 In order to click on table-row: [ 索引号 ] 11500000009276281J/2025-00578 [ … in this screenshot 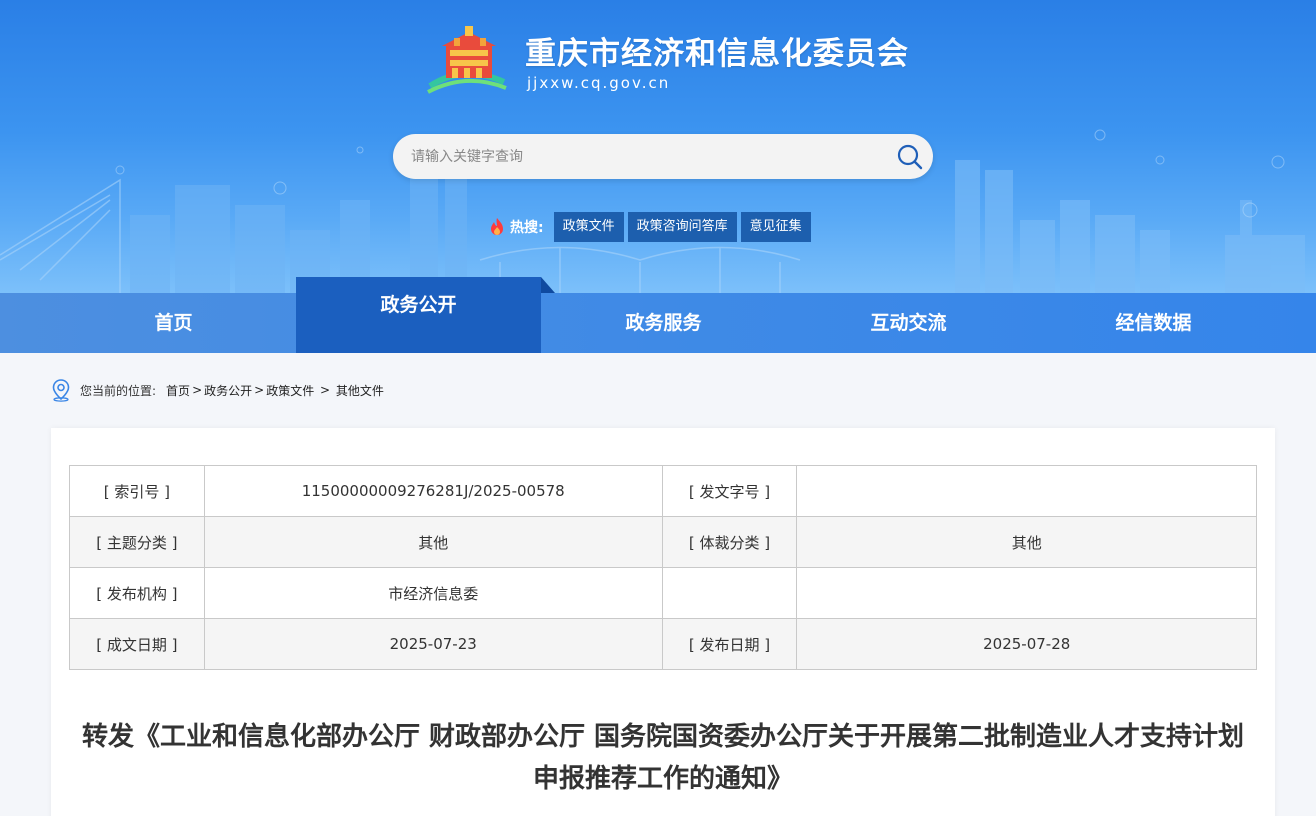, I will do `click(663, 491)`.